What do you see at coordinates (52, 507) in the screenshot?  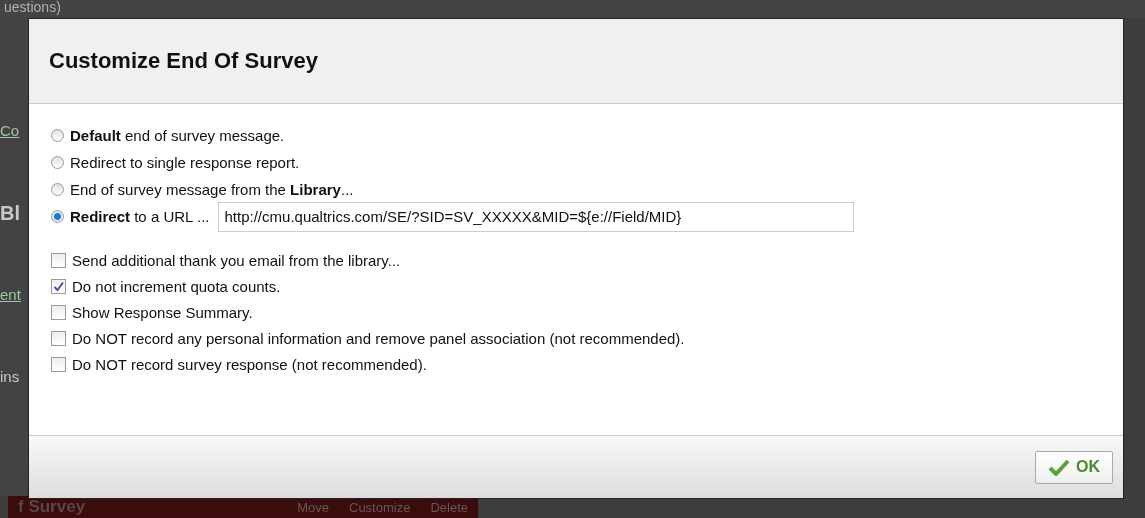 I see `block-title: f Survey` at bounding box center [52, 507].